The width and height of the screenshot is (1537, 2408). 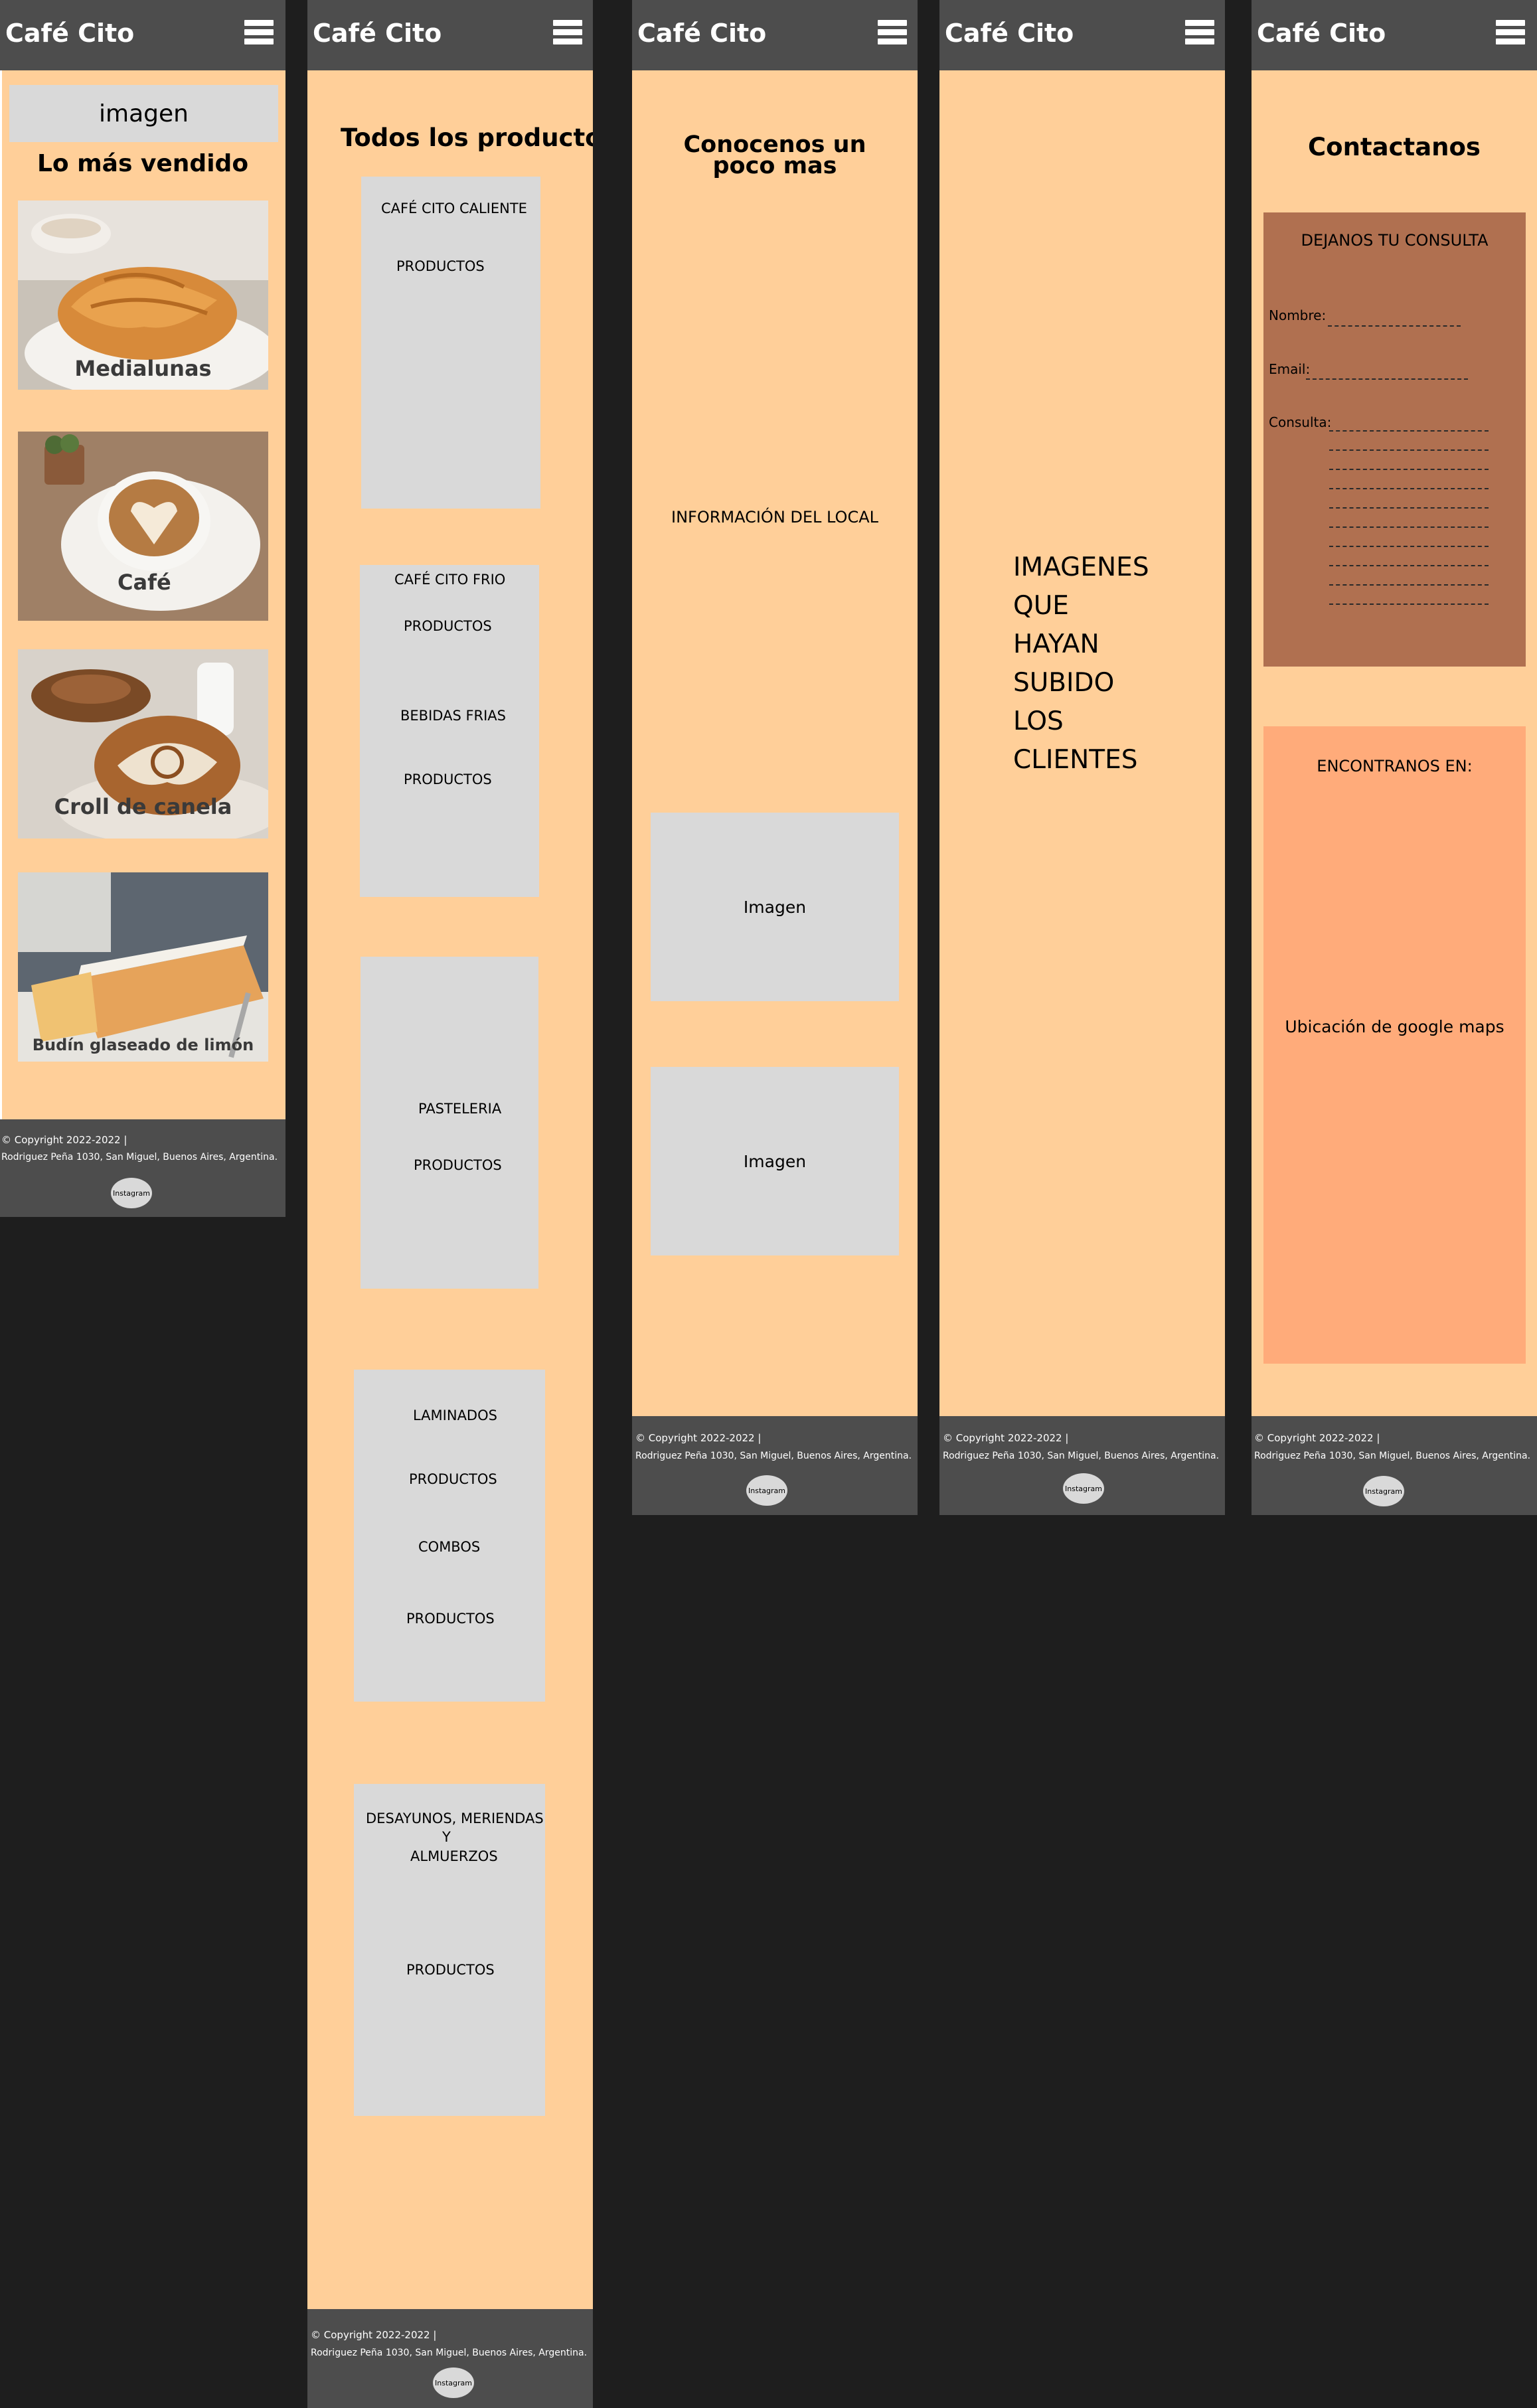 What do you see at coordinates (1300, 422) in the screenshot?
I see `query-label: Consulta:` at bounding box center [1300, 422].